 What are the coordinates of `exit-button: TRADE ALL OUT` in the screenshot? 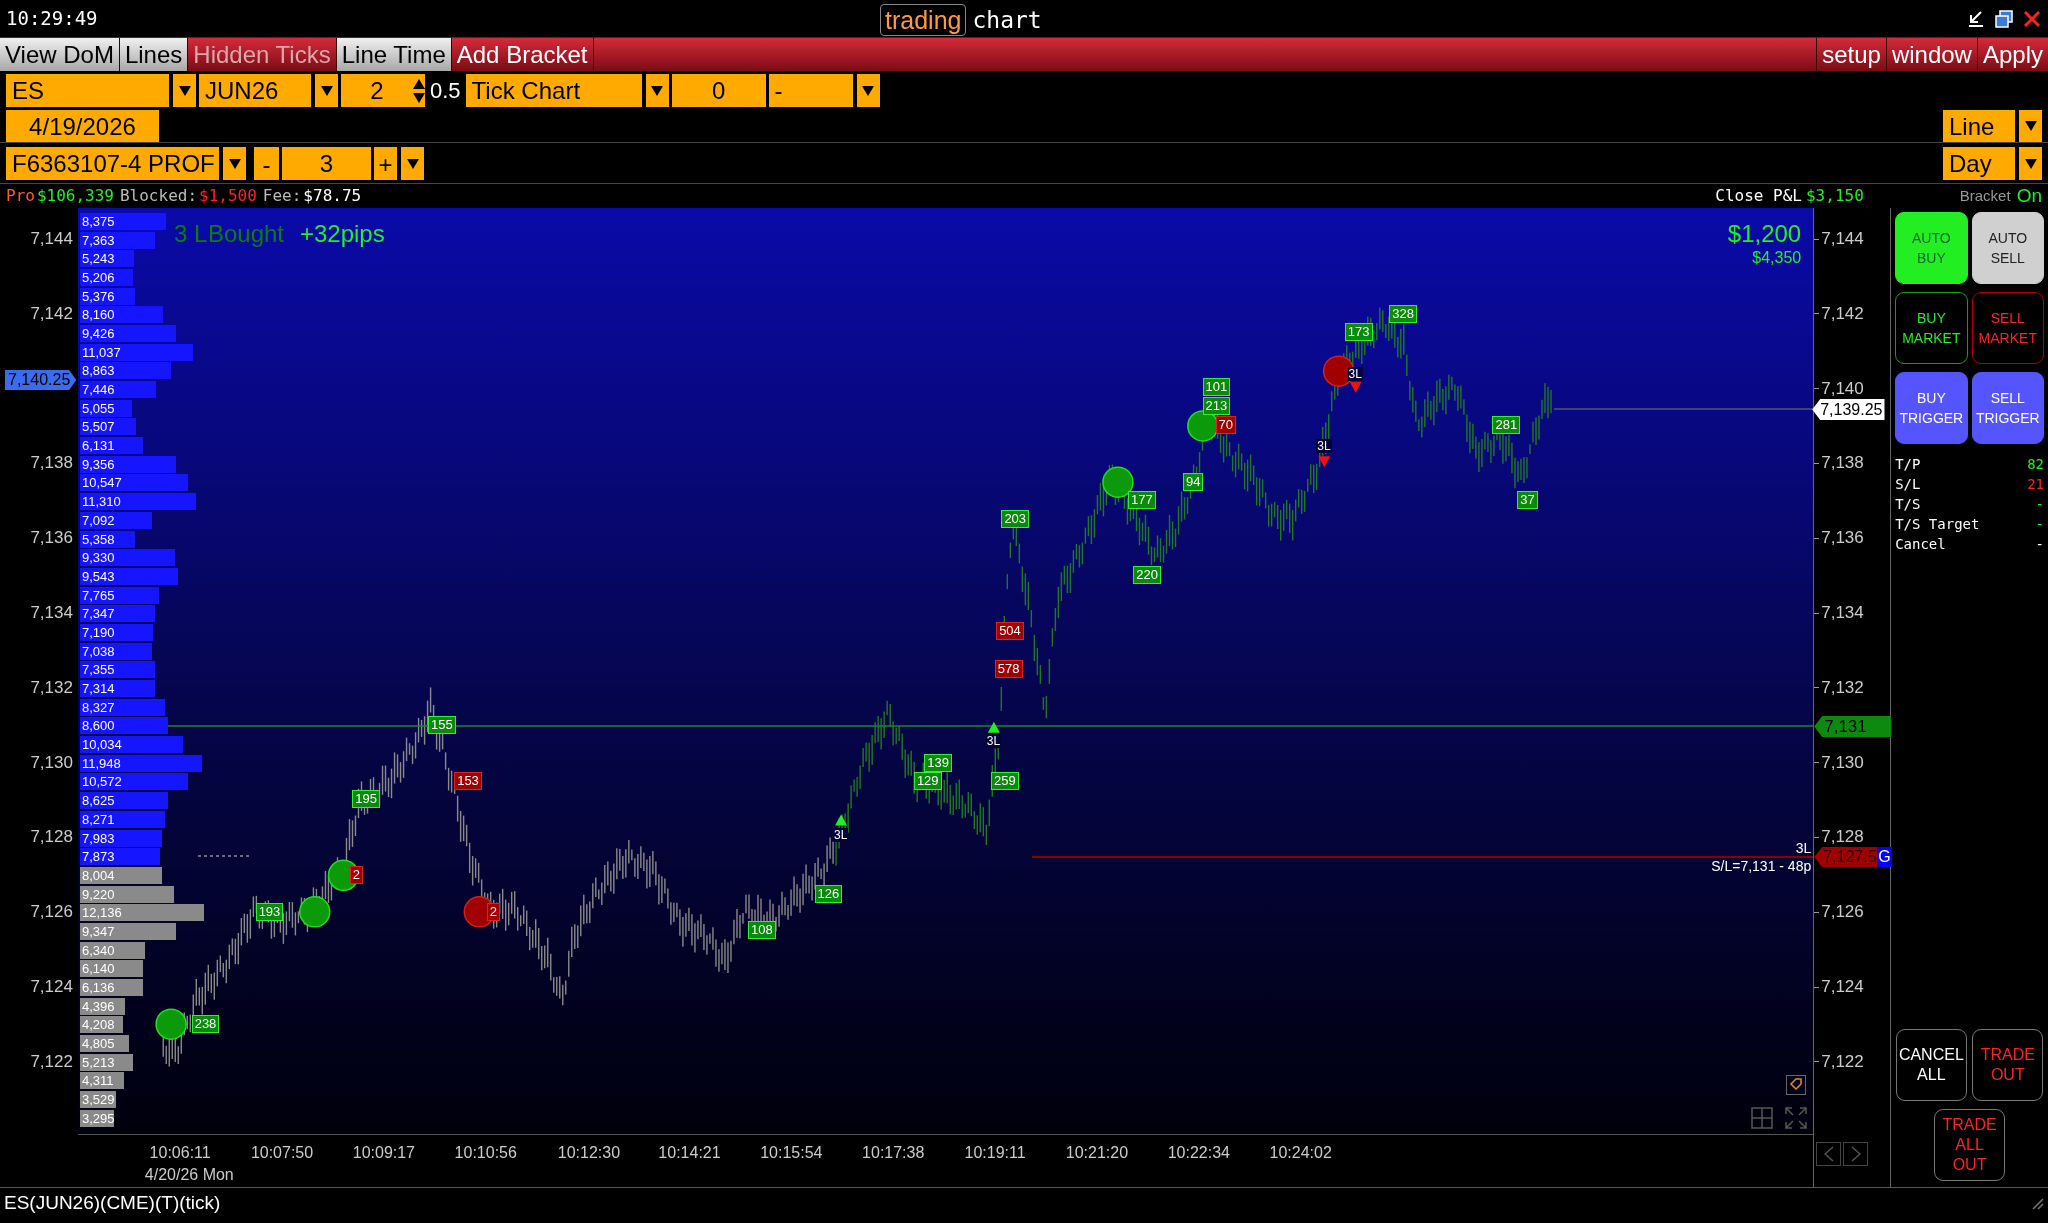 It's located at (1970, 1145).